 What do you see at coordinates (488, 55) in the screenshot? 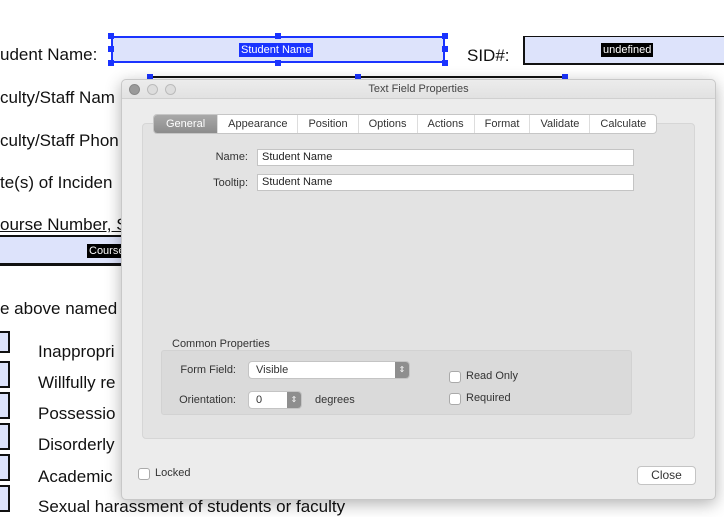
I see `sid-label: SID#:` at bounding box center [488, 55].